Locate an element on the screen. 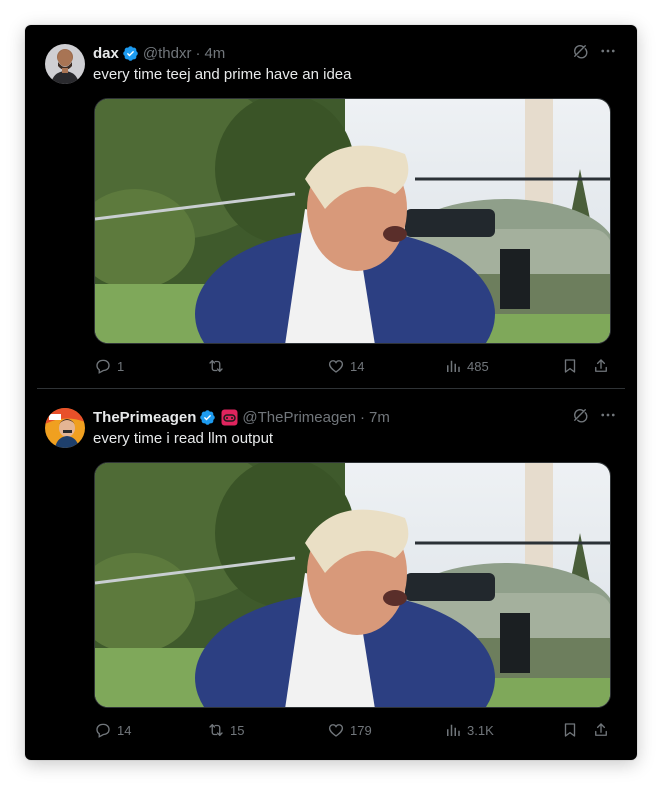  author-name: ThePrimeagen is located at coordinates (144, 417).